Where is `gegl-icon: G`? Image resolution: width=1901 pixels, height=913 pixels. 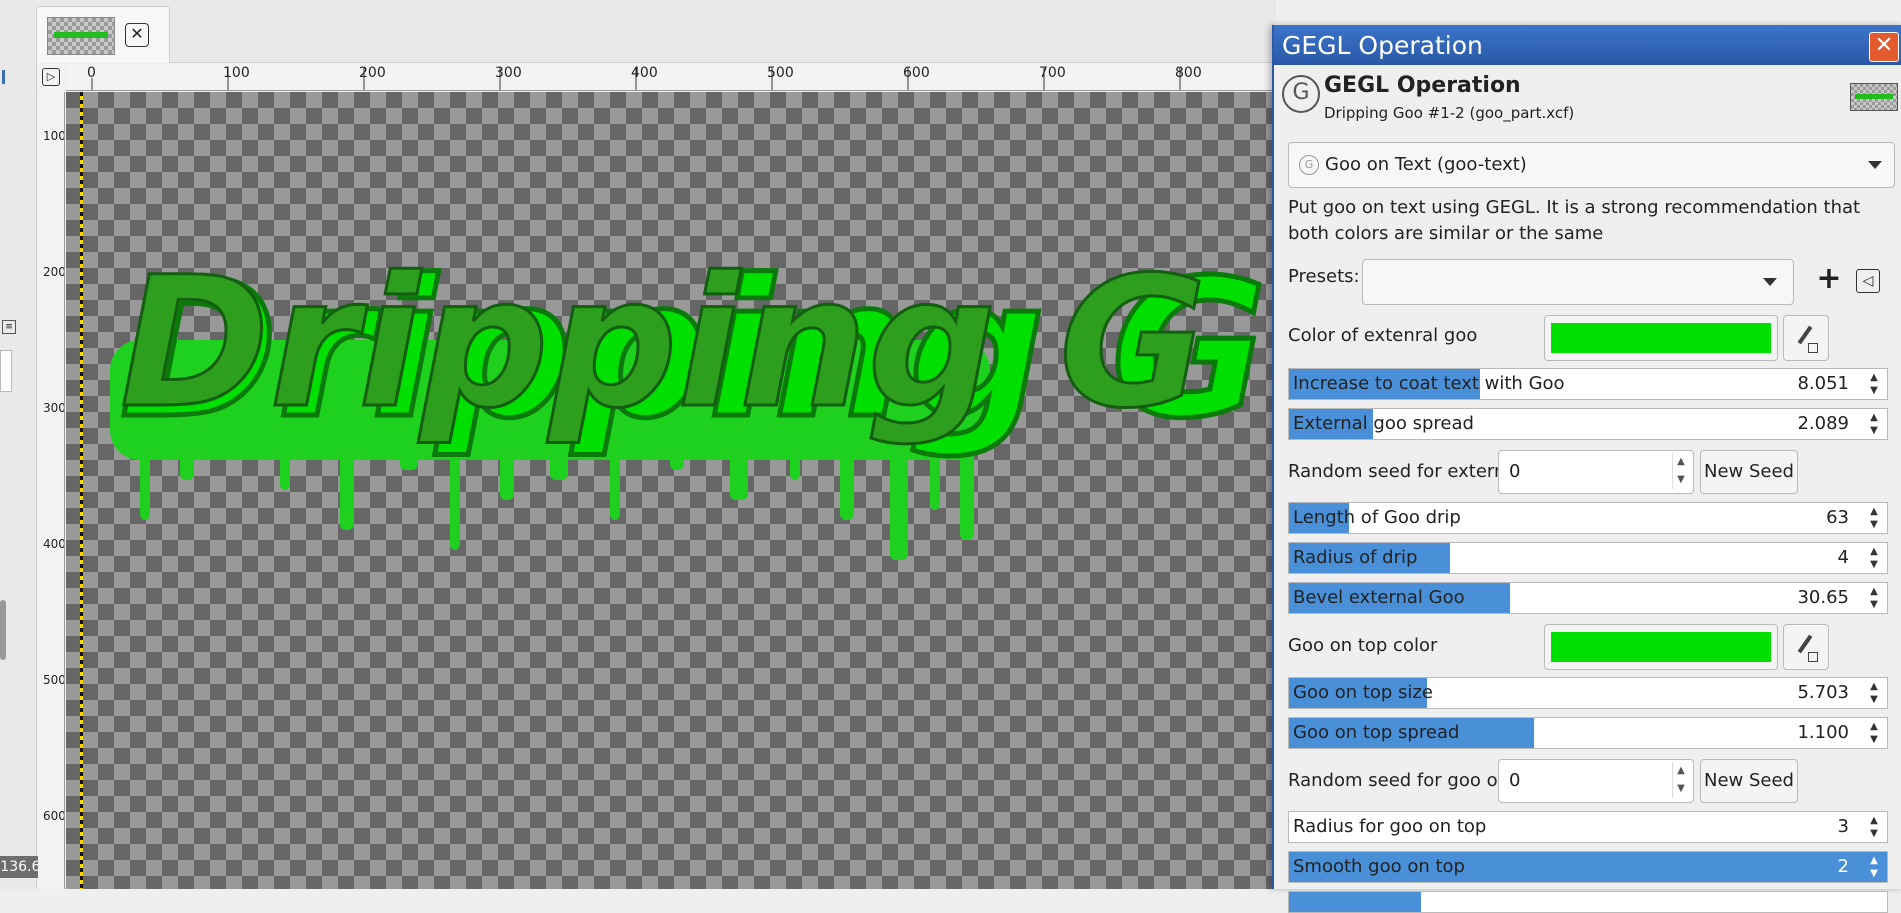
gegl-icon: G is located at coordinates (1309, 165).